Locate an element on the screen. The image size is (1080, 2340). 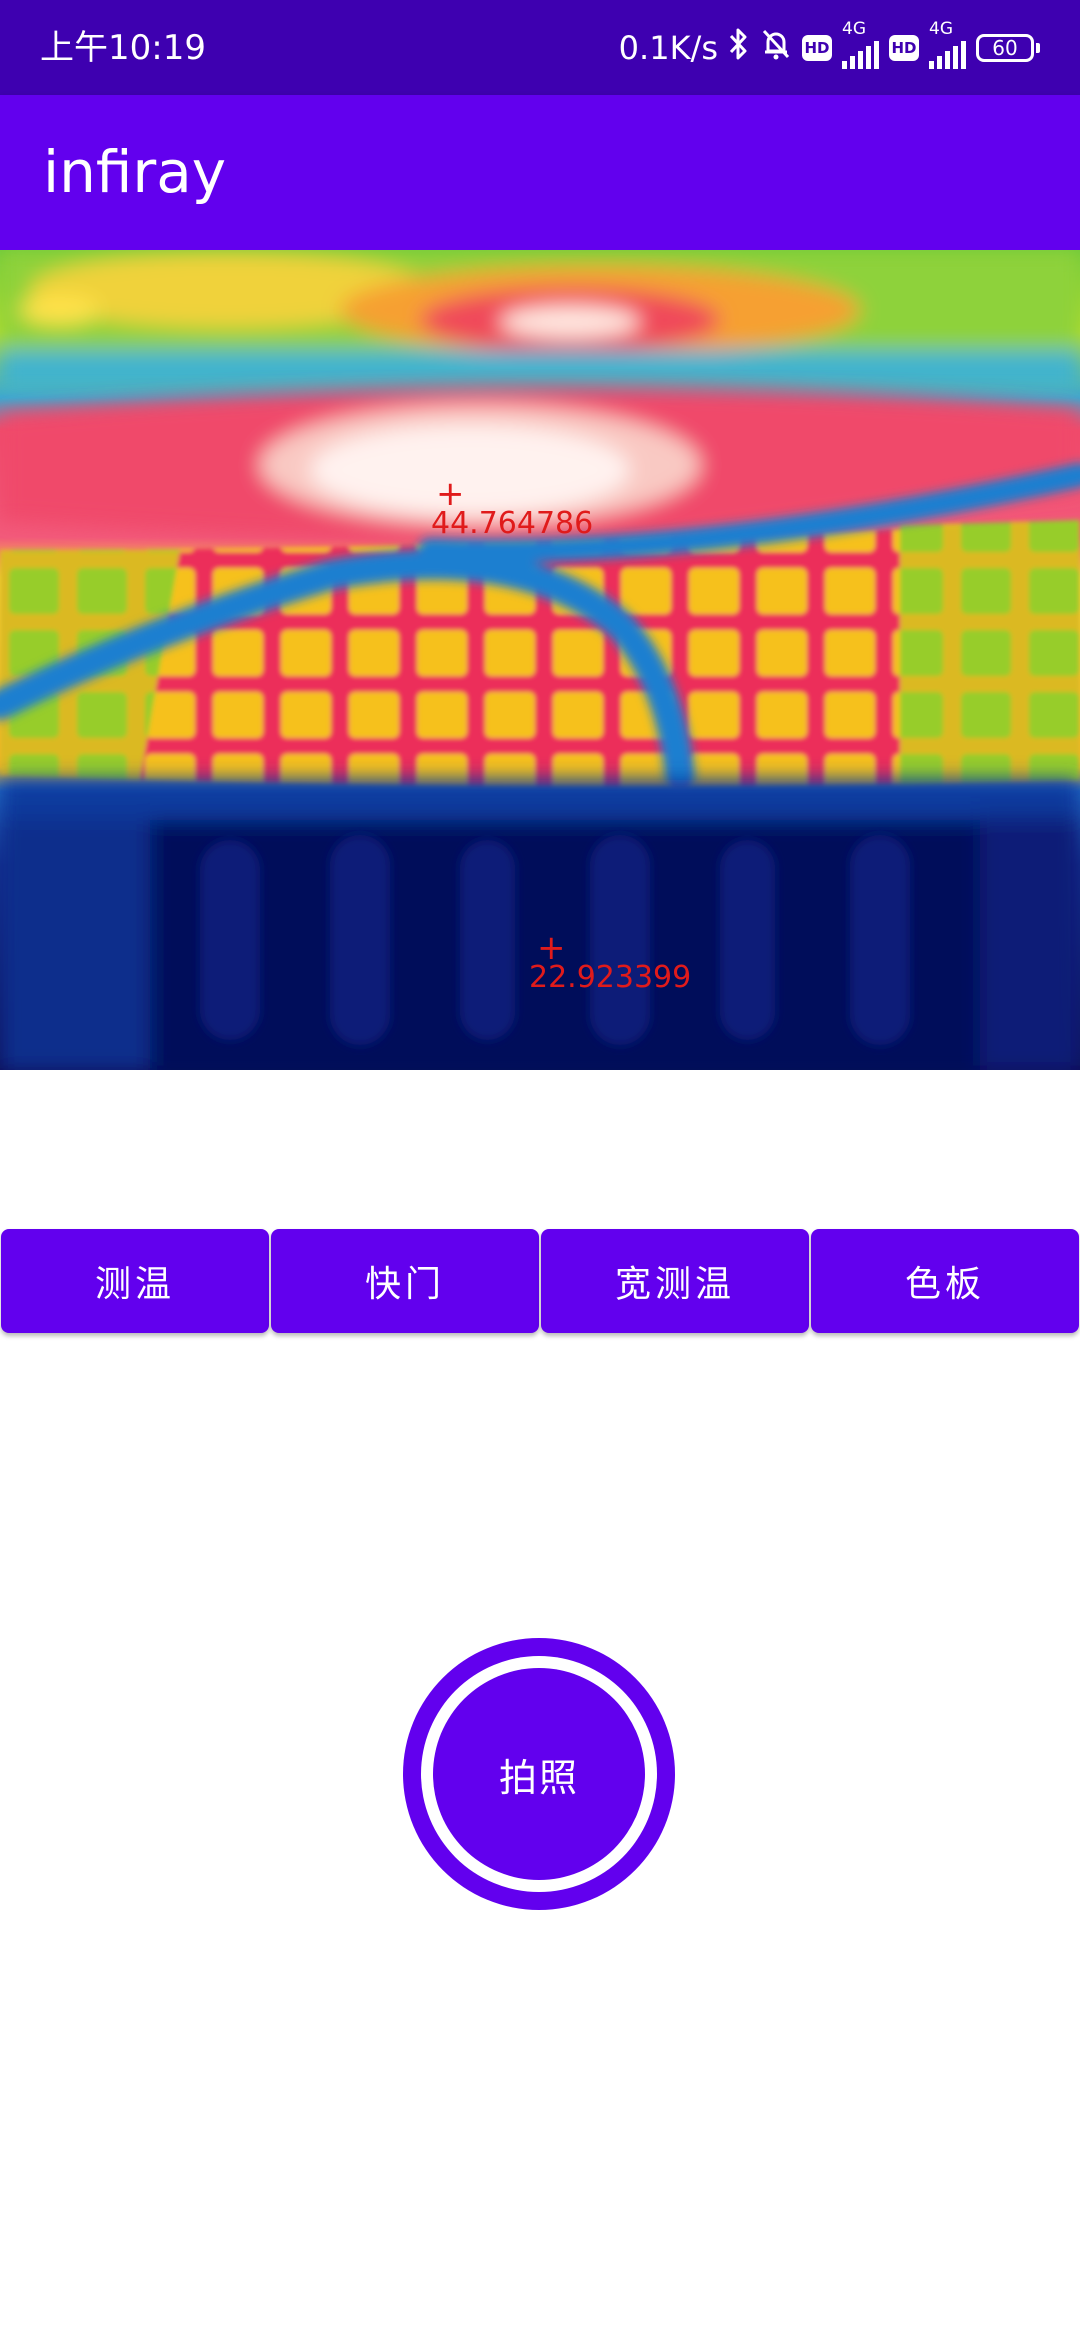
capture-ring: 拍照 is located at coordinates (539, 1774).